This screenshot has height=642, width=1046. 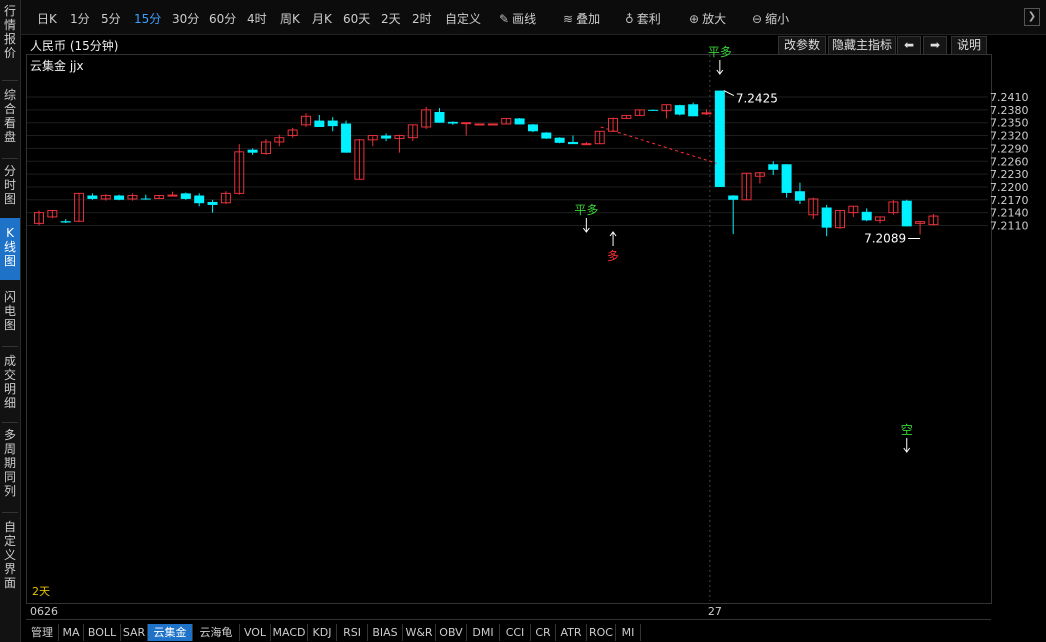 I want to click on y-axis-tick-label: 7.2110, so click(x=1009, y=226).